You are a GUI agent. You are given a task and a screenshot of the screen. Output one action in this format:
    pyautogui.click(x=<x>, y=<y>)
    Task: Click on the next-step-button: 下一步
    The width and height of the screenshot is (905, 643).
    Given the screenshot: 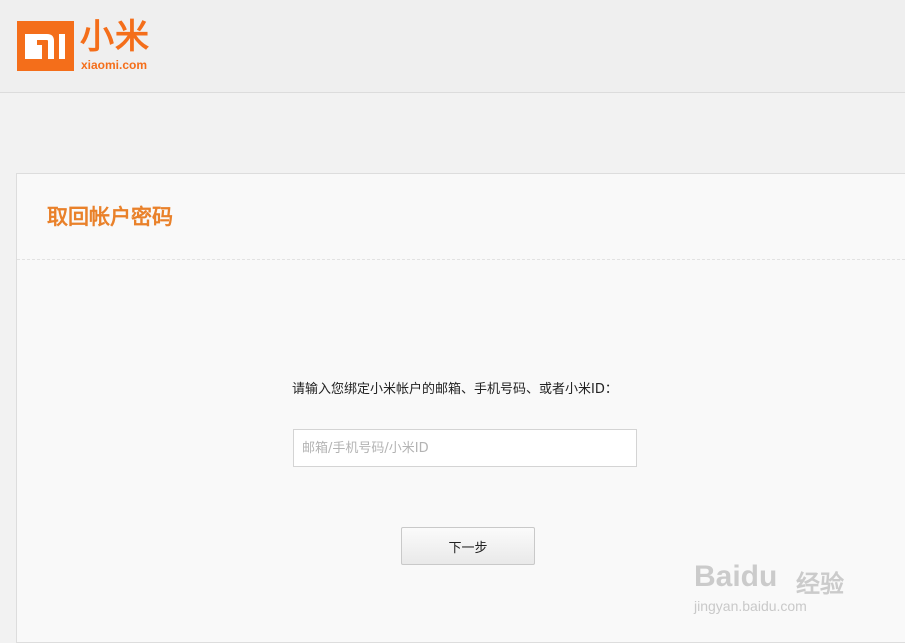 What is the action you would take?
    pyautogui.click(x=468, y=546)
    